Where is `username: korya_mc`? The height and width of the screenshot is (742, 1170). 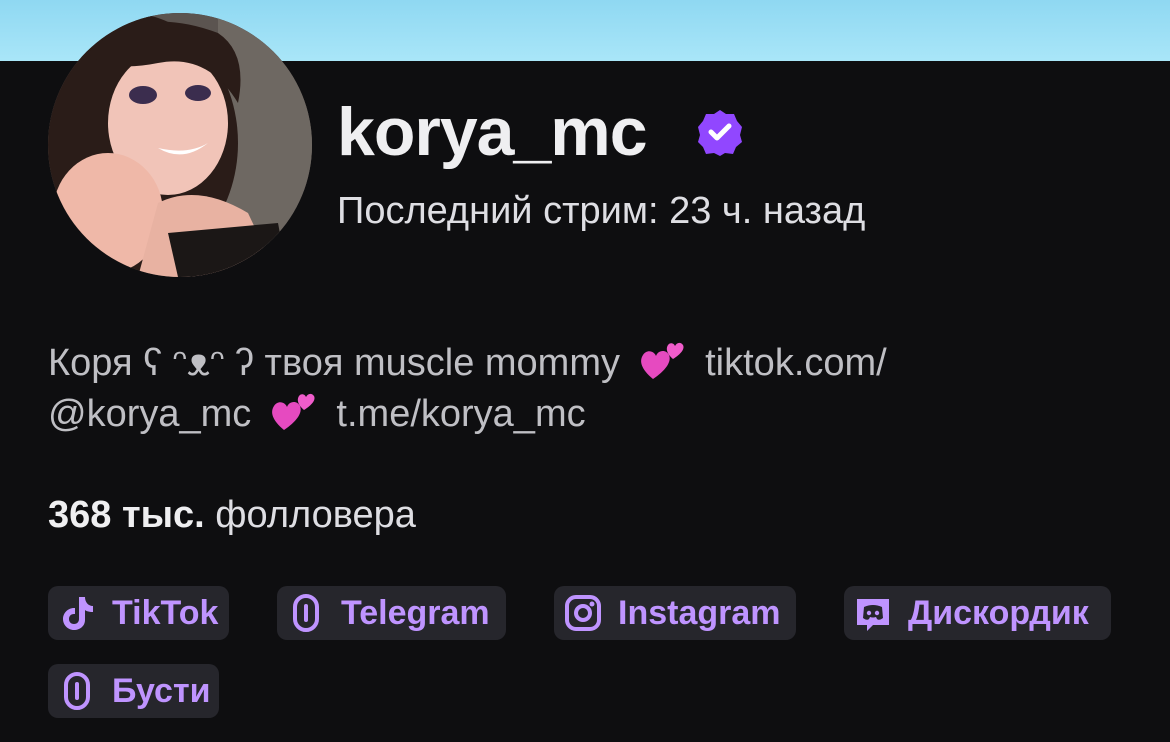
username: korya_mc is located at coordinates (492, 132).